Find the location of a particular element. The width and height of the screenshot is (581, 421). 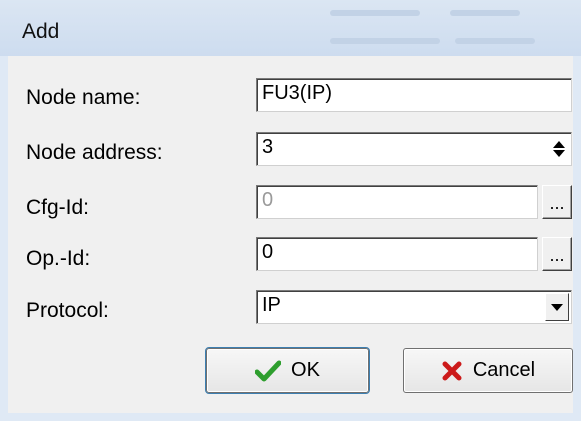

title-bar: Add is located at coordinates (290, 28).